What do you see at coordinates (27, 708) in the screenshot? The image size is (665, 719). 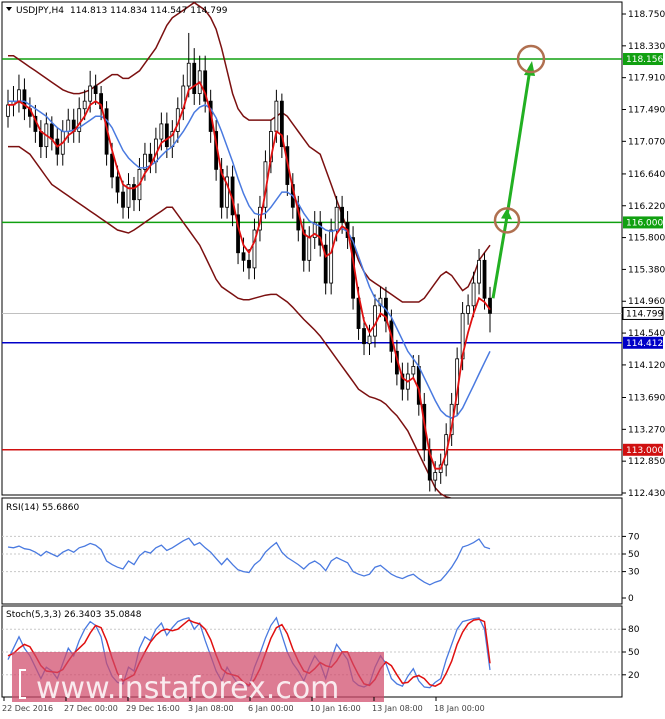 I see `time-tick-label: 22 Dec 2016` at bounding box center [27, 708].